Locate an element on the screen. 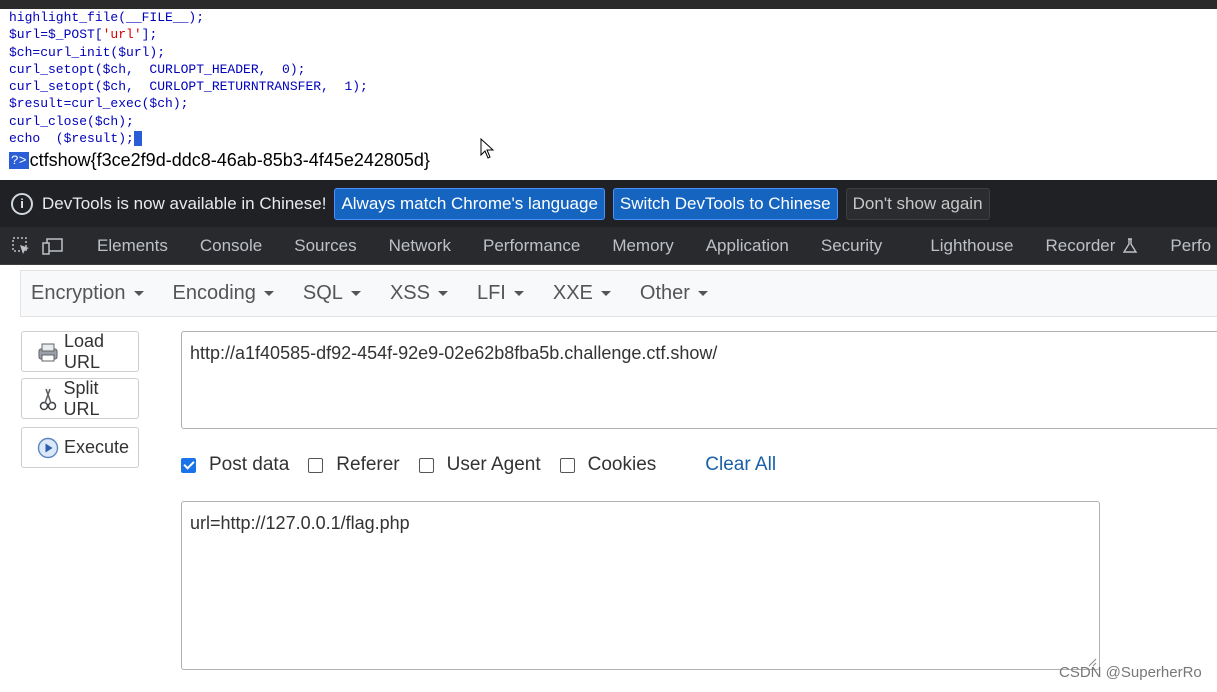  tab-performance: Performance is located at coordinates (531, 246).